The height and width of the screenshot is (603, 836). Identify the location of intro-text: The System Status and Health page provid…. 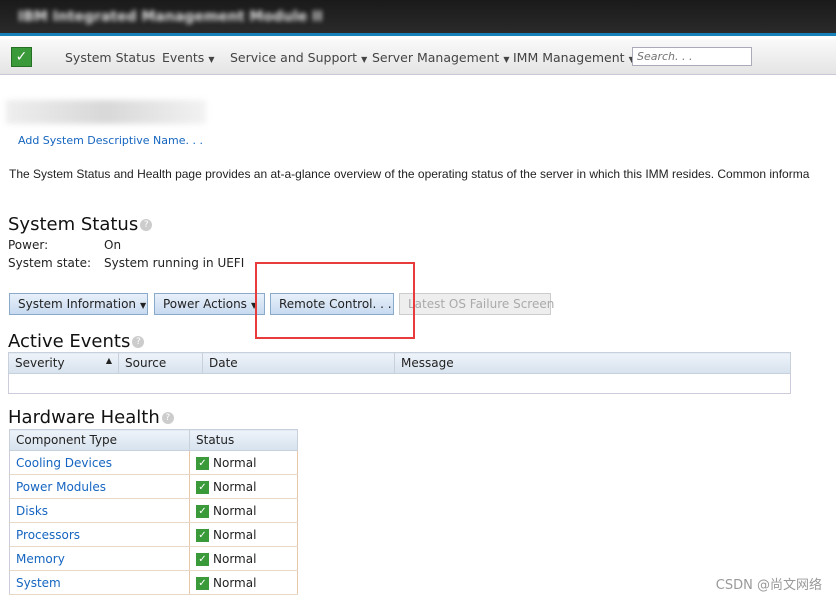
(409, 174).